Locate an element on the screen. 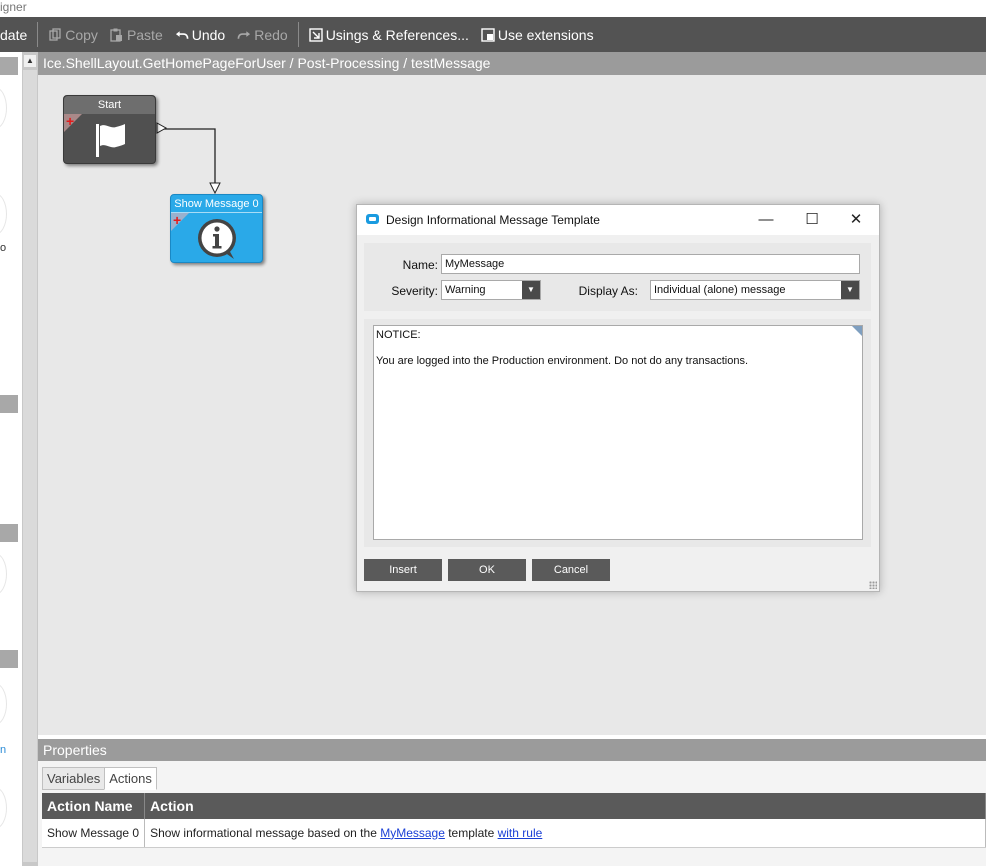 This screenshot has width=986, height=866. left-scrollbar: ▲ is located at coordinates (30, 459).